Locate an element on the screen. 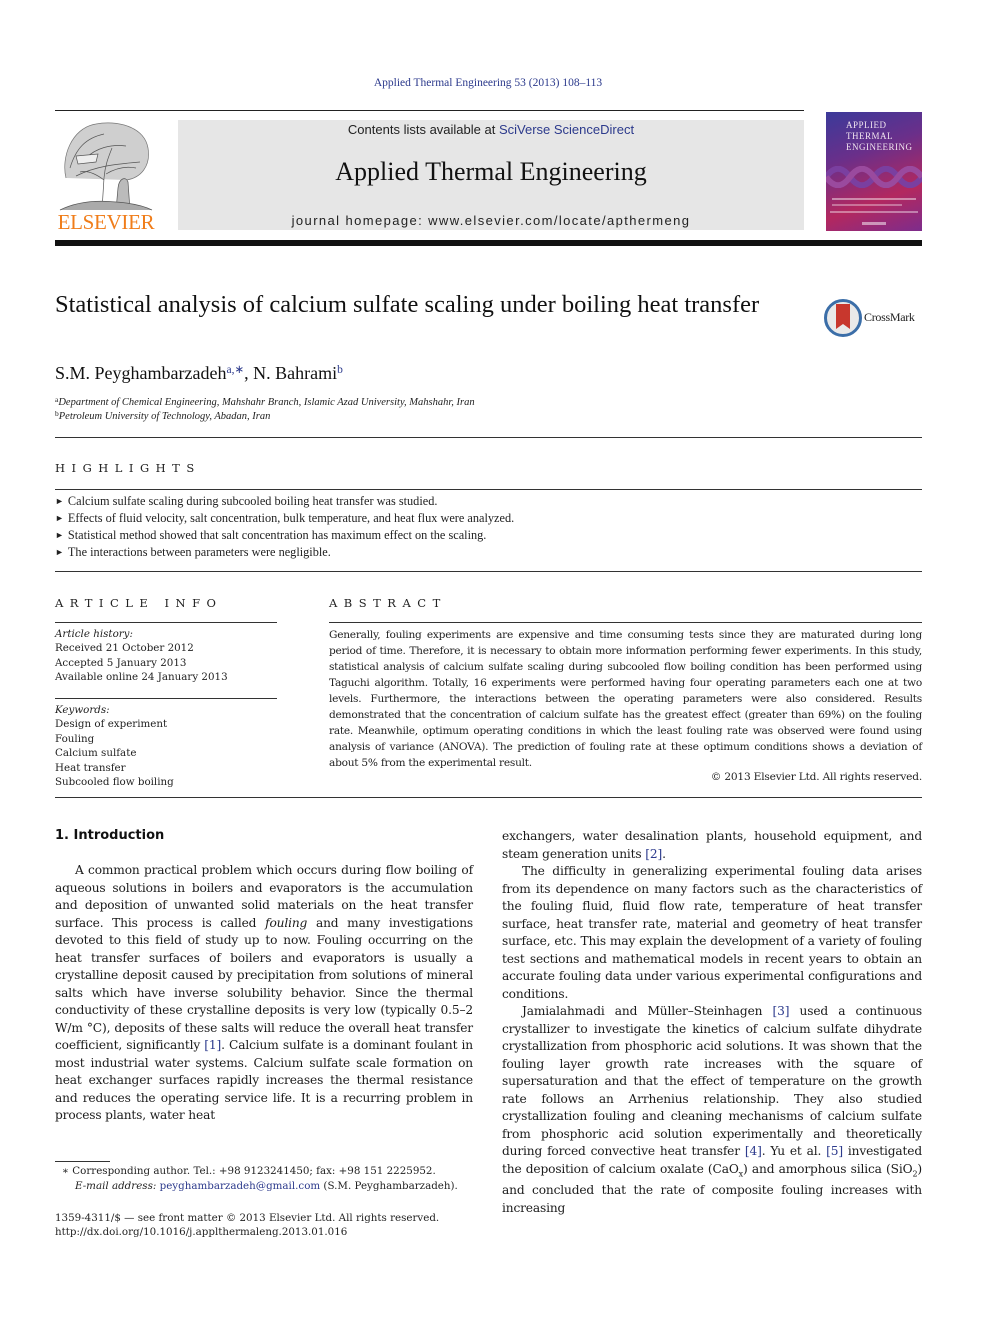 This screenshot has height=1323, width=992. elsevier-logo: ELSEVIER is located at coordinates (107, 176).